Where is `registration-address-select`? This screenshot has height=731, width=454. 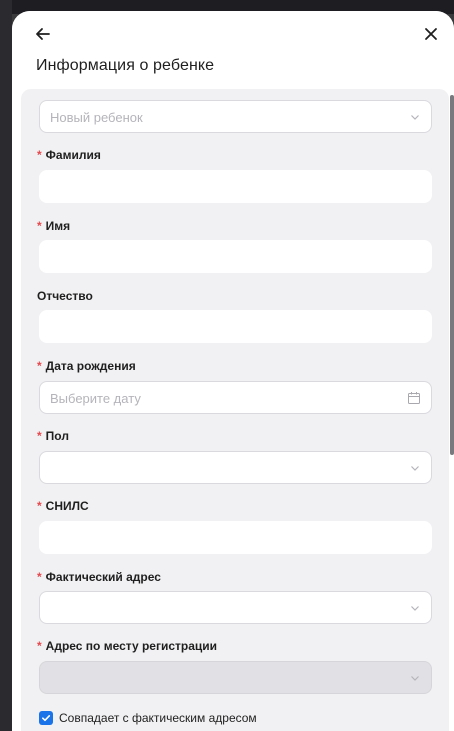 registration-address-select is located at coordinates (235, 677).